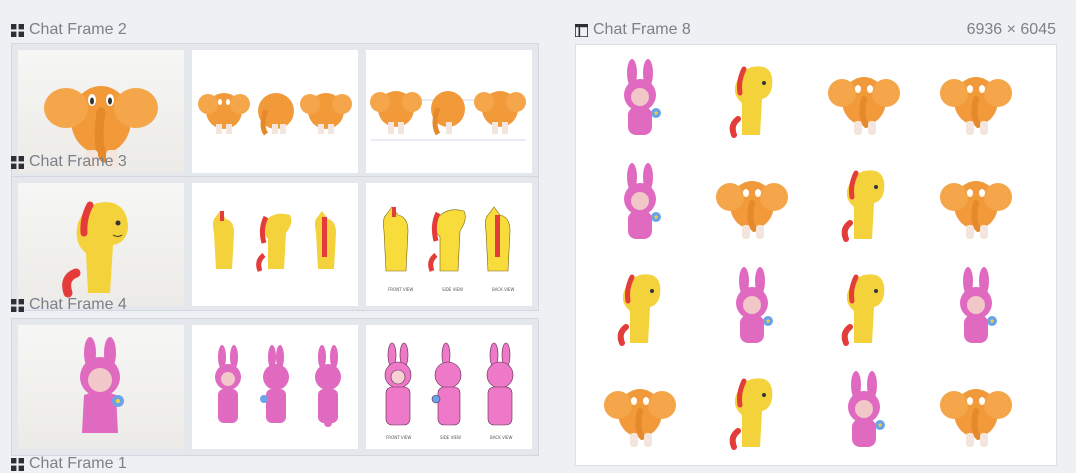 Image resolution: width=1076 pixels, height=473 pixels. I want to click on frame-title: Chat Frame 8, so click(642, 29).